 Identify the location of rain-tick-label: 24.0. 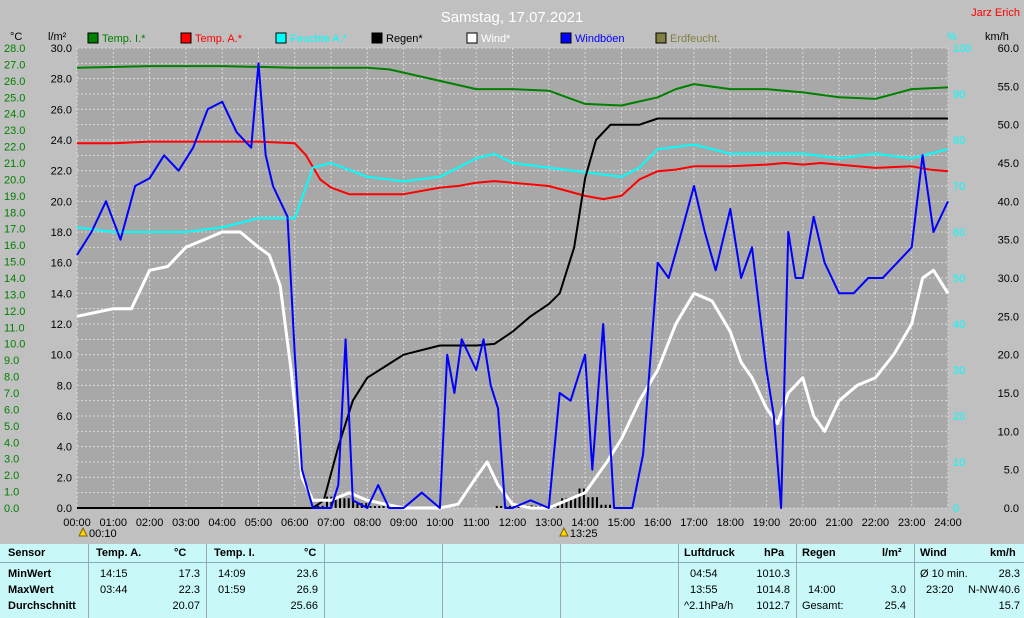
(61, 141).